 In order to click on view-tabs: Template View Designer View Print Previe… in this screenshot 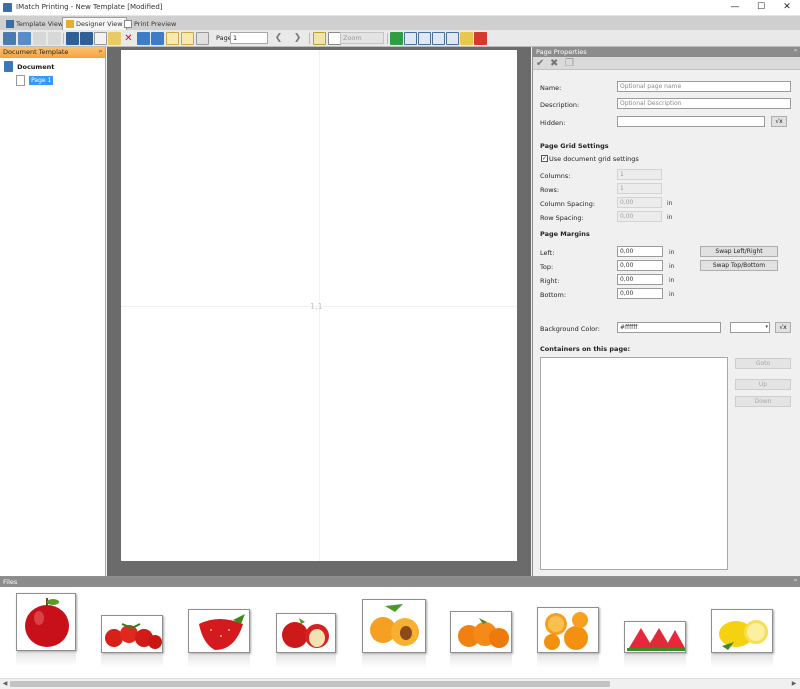, I will do `click(400, 23)`.